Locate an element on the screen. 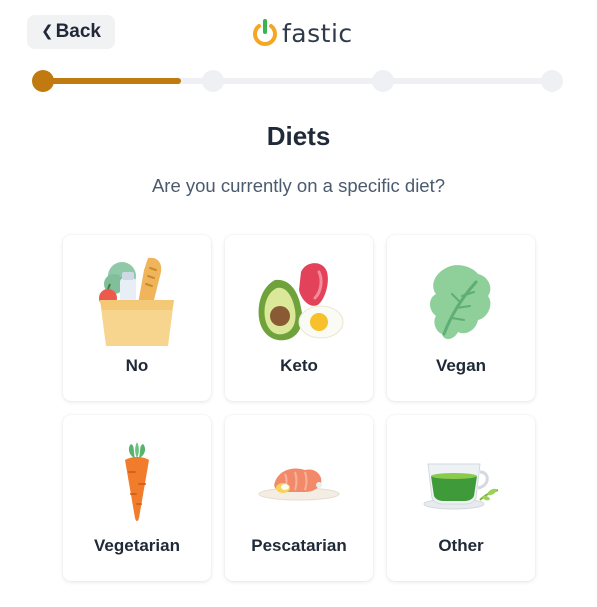 The width and height of the screenshot is (597, 607). progress-bar is located at coordinates (298, 82).